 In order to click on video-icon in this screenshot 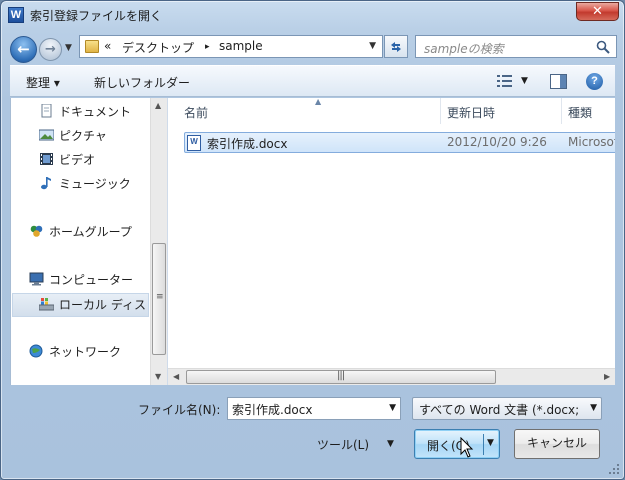, I will do `click(46, 159)`.